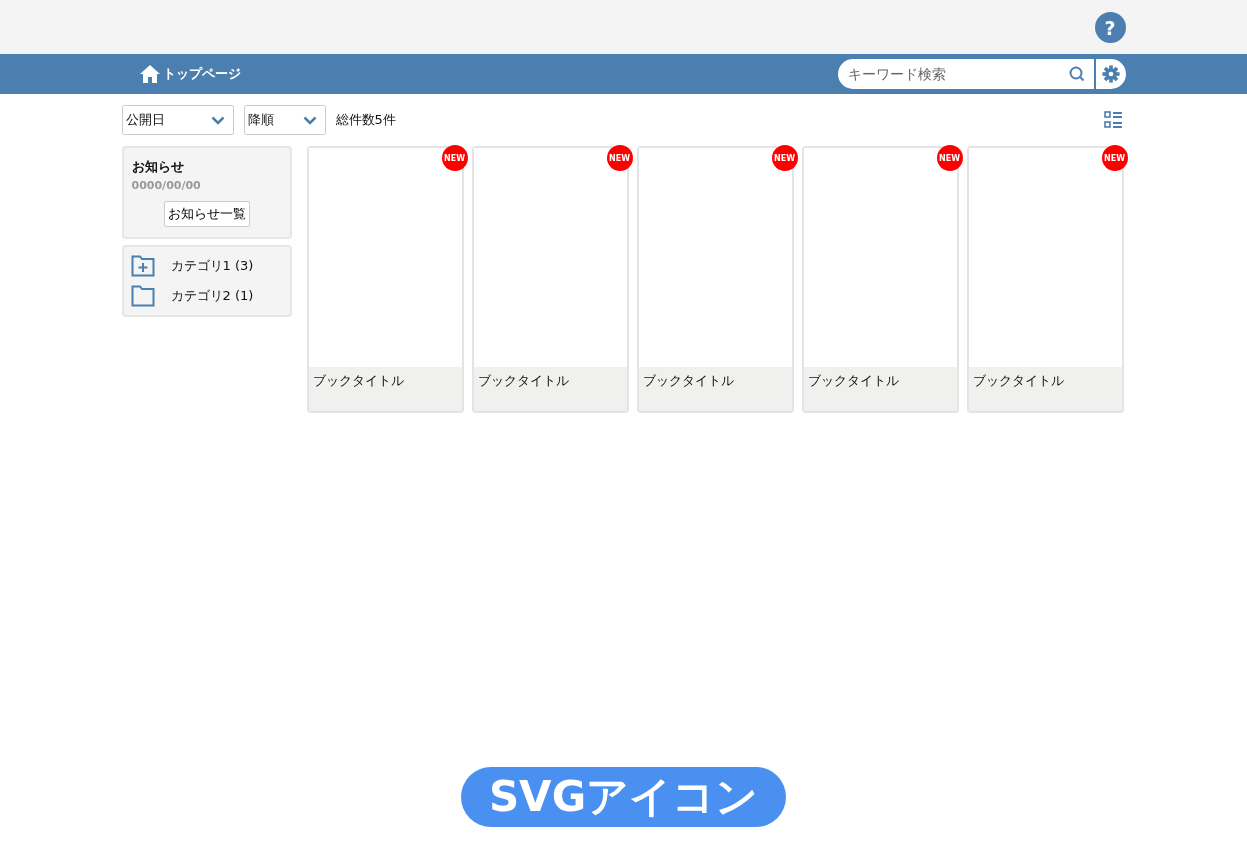 The width and height of the screenshot is (1247, 867). I want to click on search-icon, so click(1076, 74).